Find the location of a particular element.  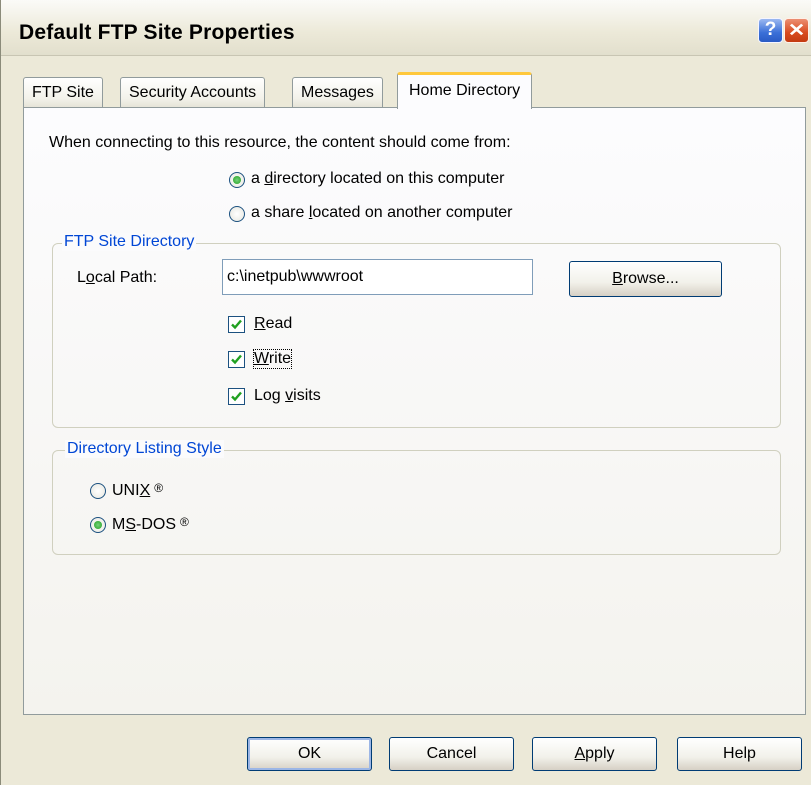

tab-home-directory: Home Directory is located at coordinates (465, 90).